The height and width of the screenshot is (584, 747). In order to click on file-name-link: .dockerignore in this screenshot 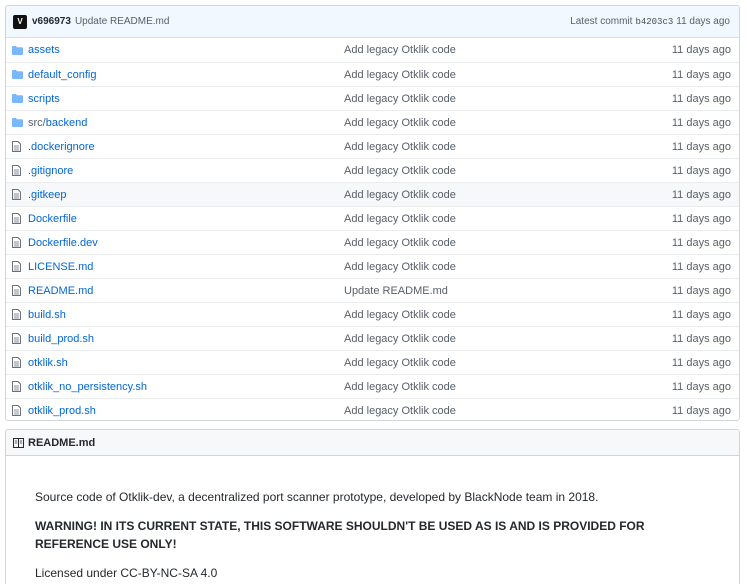, I will do `click(61, 147)`.